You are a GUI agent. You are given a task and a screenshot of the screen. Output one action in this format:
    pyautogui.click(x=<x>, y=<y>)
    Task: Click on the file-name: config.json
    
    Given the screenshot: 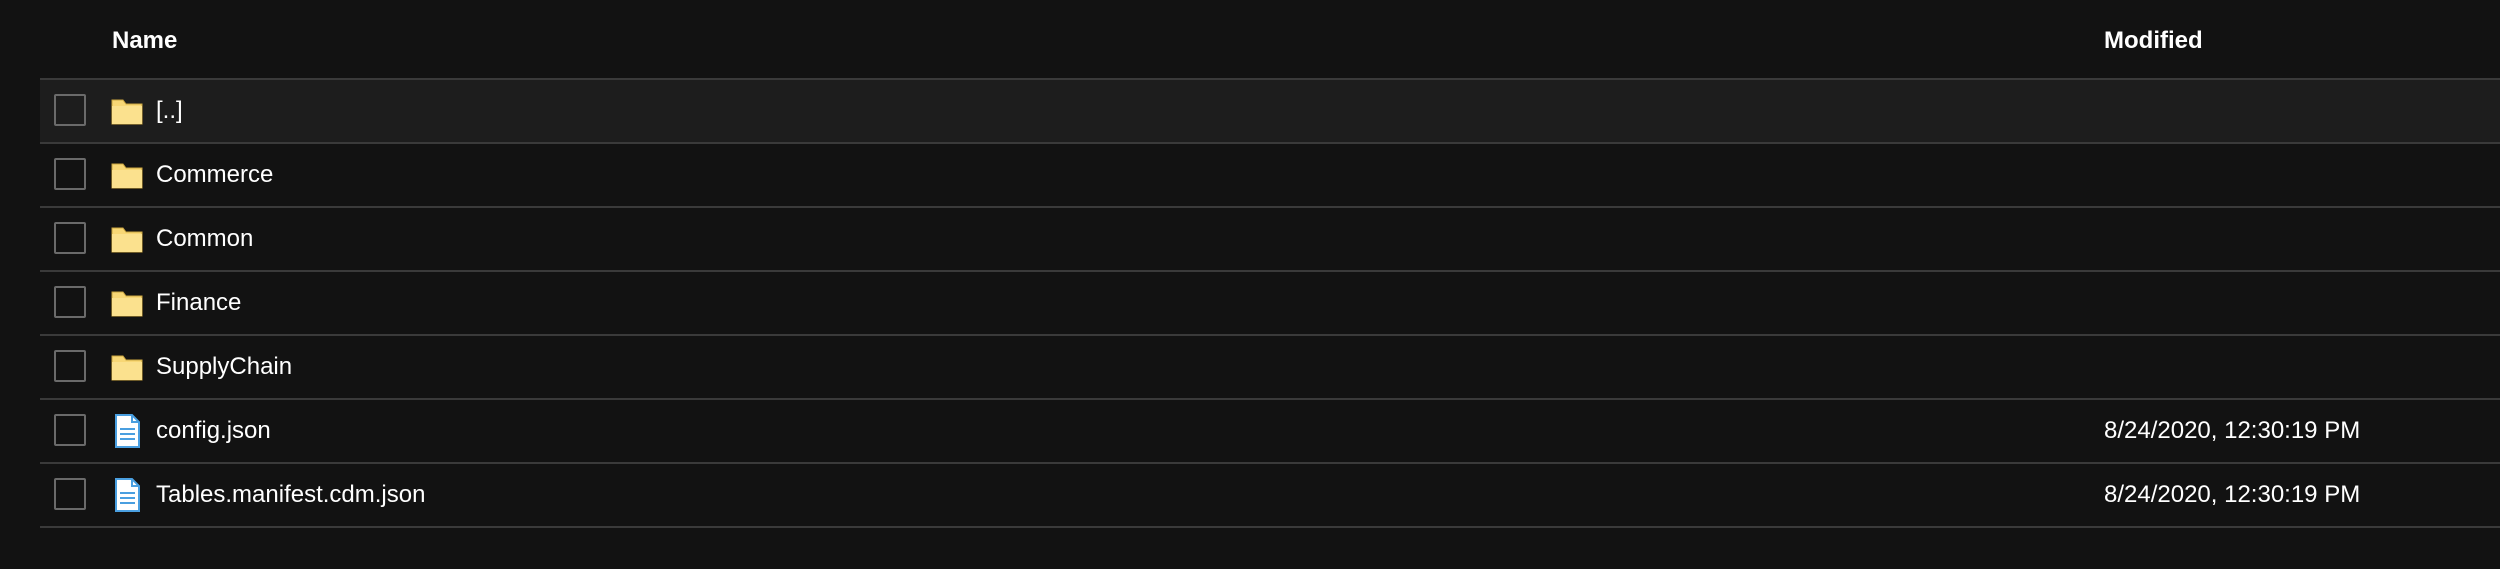 What is the action you would take?
    pyautogui.click(x=213, y=431)
    